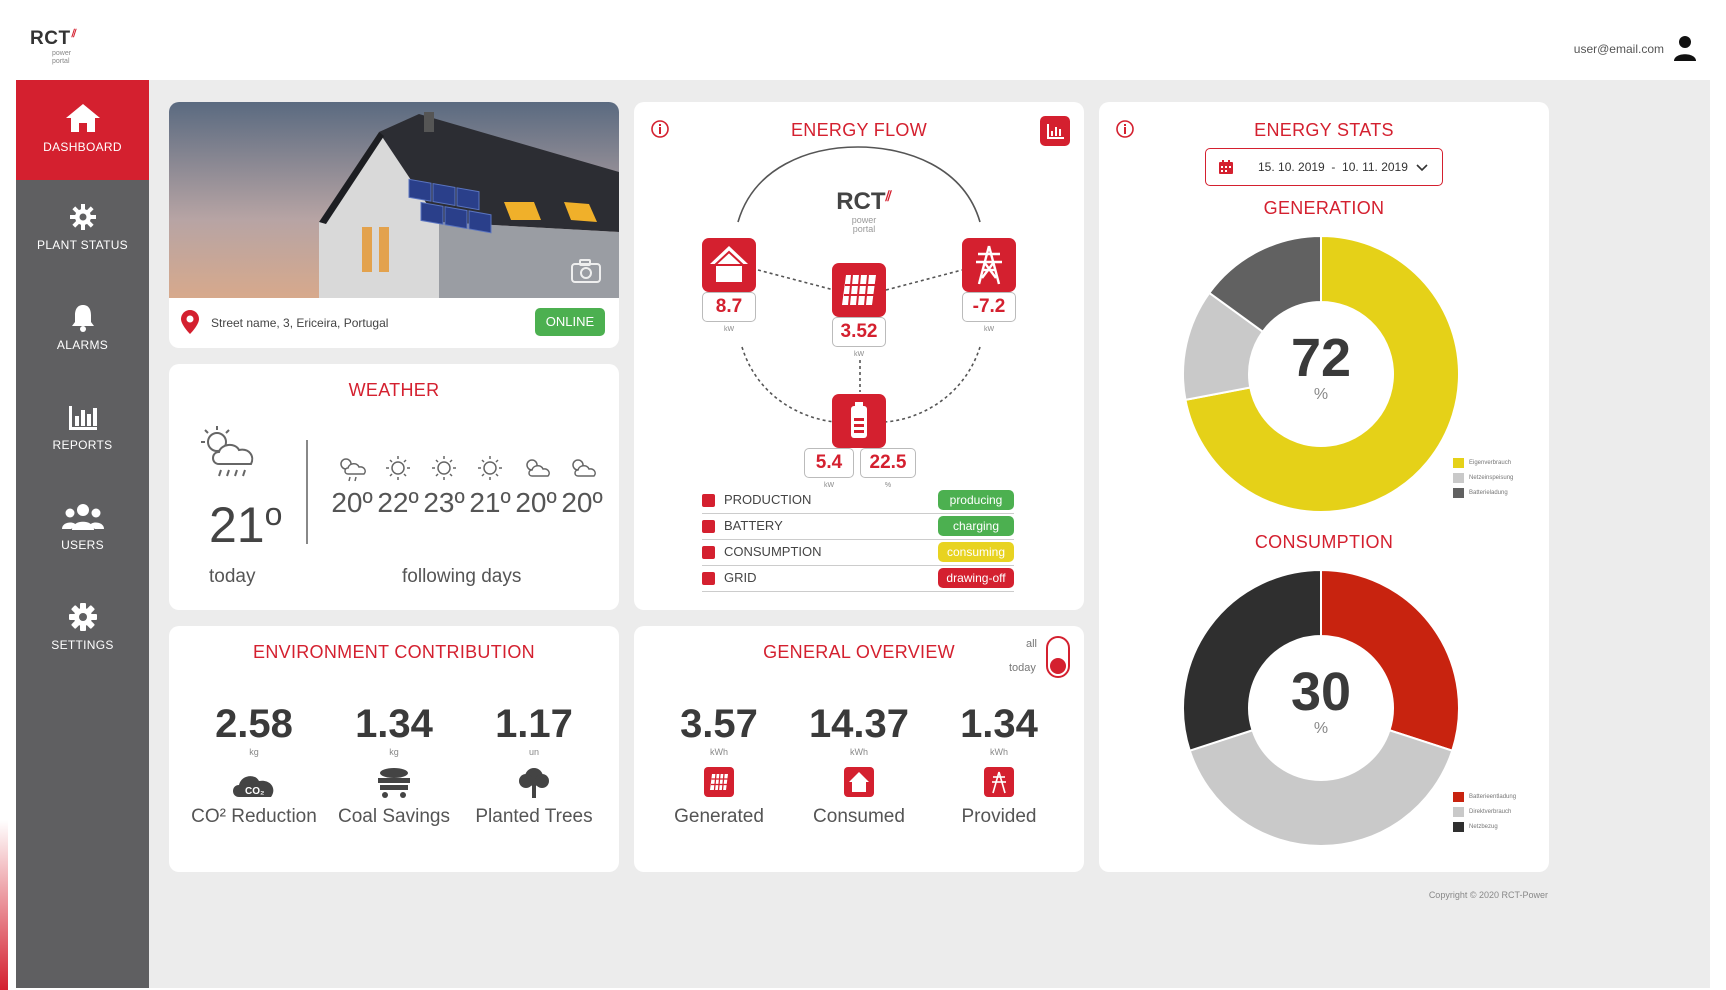  Describe the element at coordinates (1685, 48) in the screenshot. I see `user-account-icon` at that location.